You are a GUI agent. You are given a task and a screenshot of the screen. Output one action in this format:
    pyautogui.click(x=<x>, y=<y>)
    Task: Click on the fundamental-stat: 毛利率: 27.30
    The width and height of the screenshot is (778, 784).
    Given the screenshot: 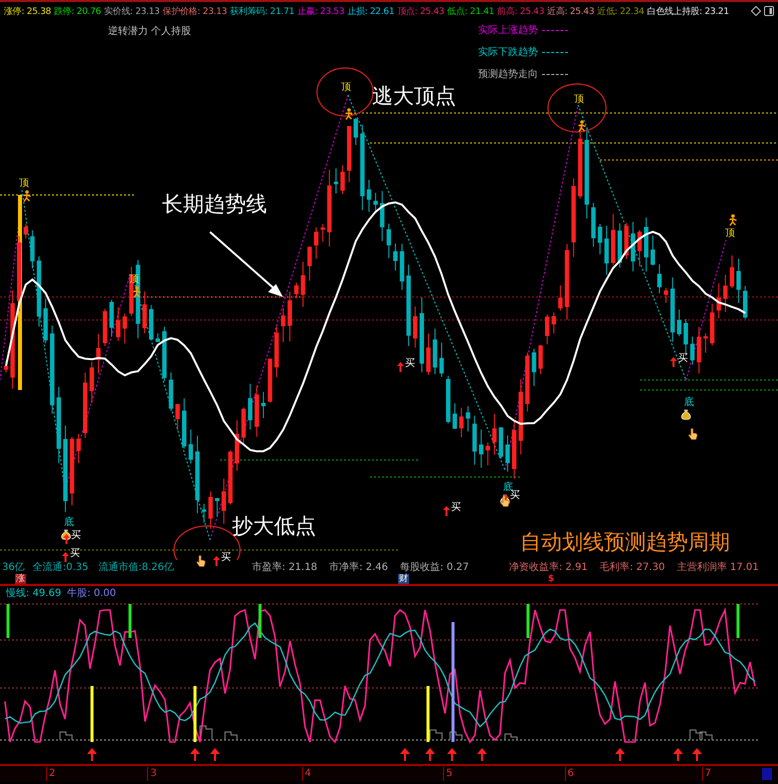 What is the action you would take?
    pyautogui.click(x=632, y=567)
    